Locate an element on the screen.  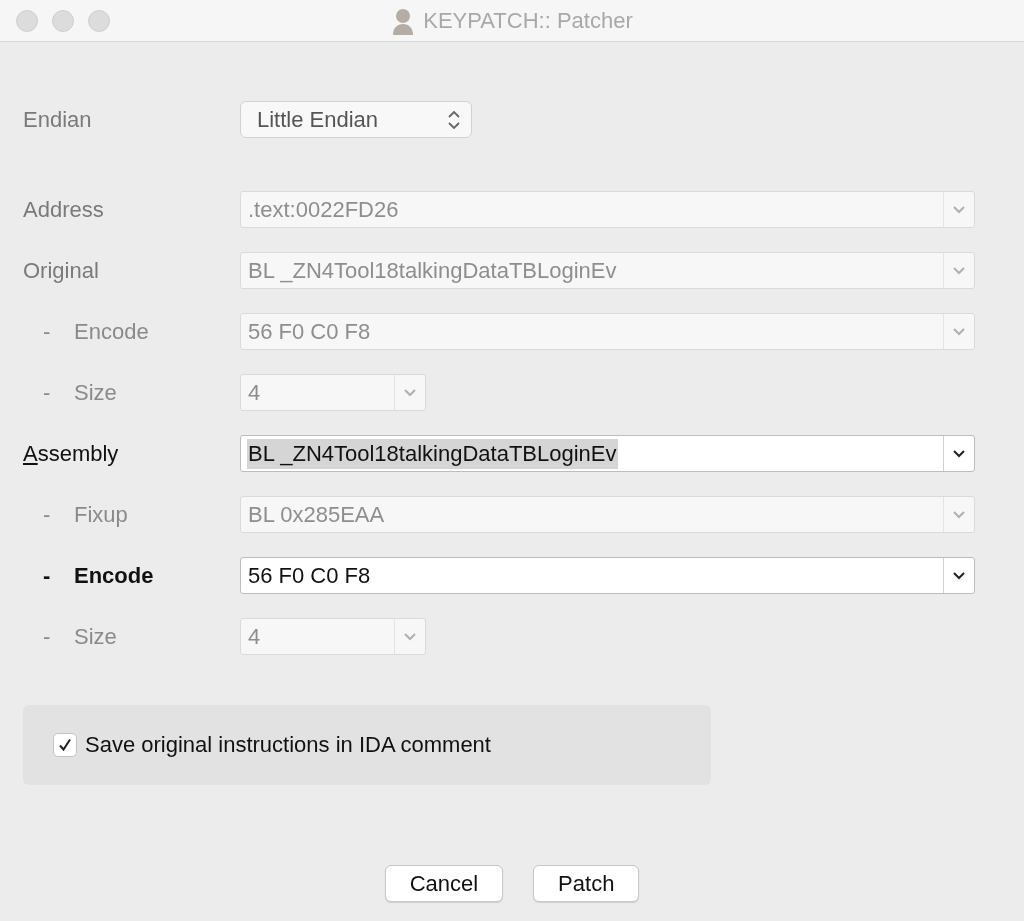
dialog-button: Patch is located at coordinates (586, 883).